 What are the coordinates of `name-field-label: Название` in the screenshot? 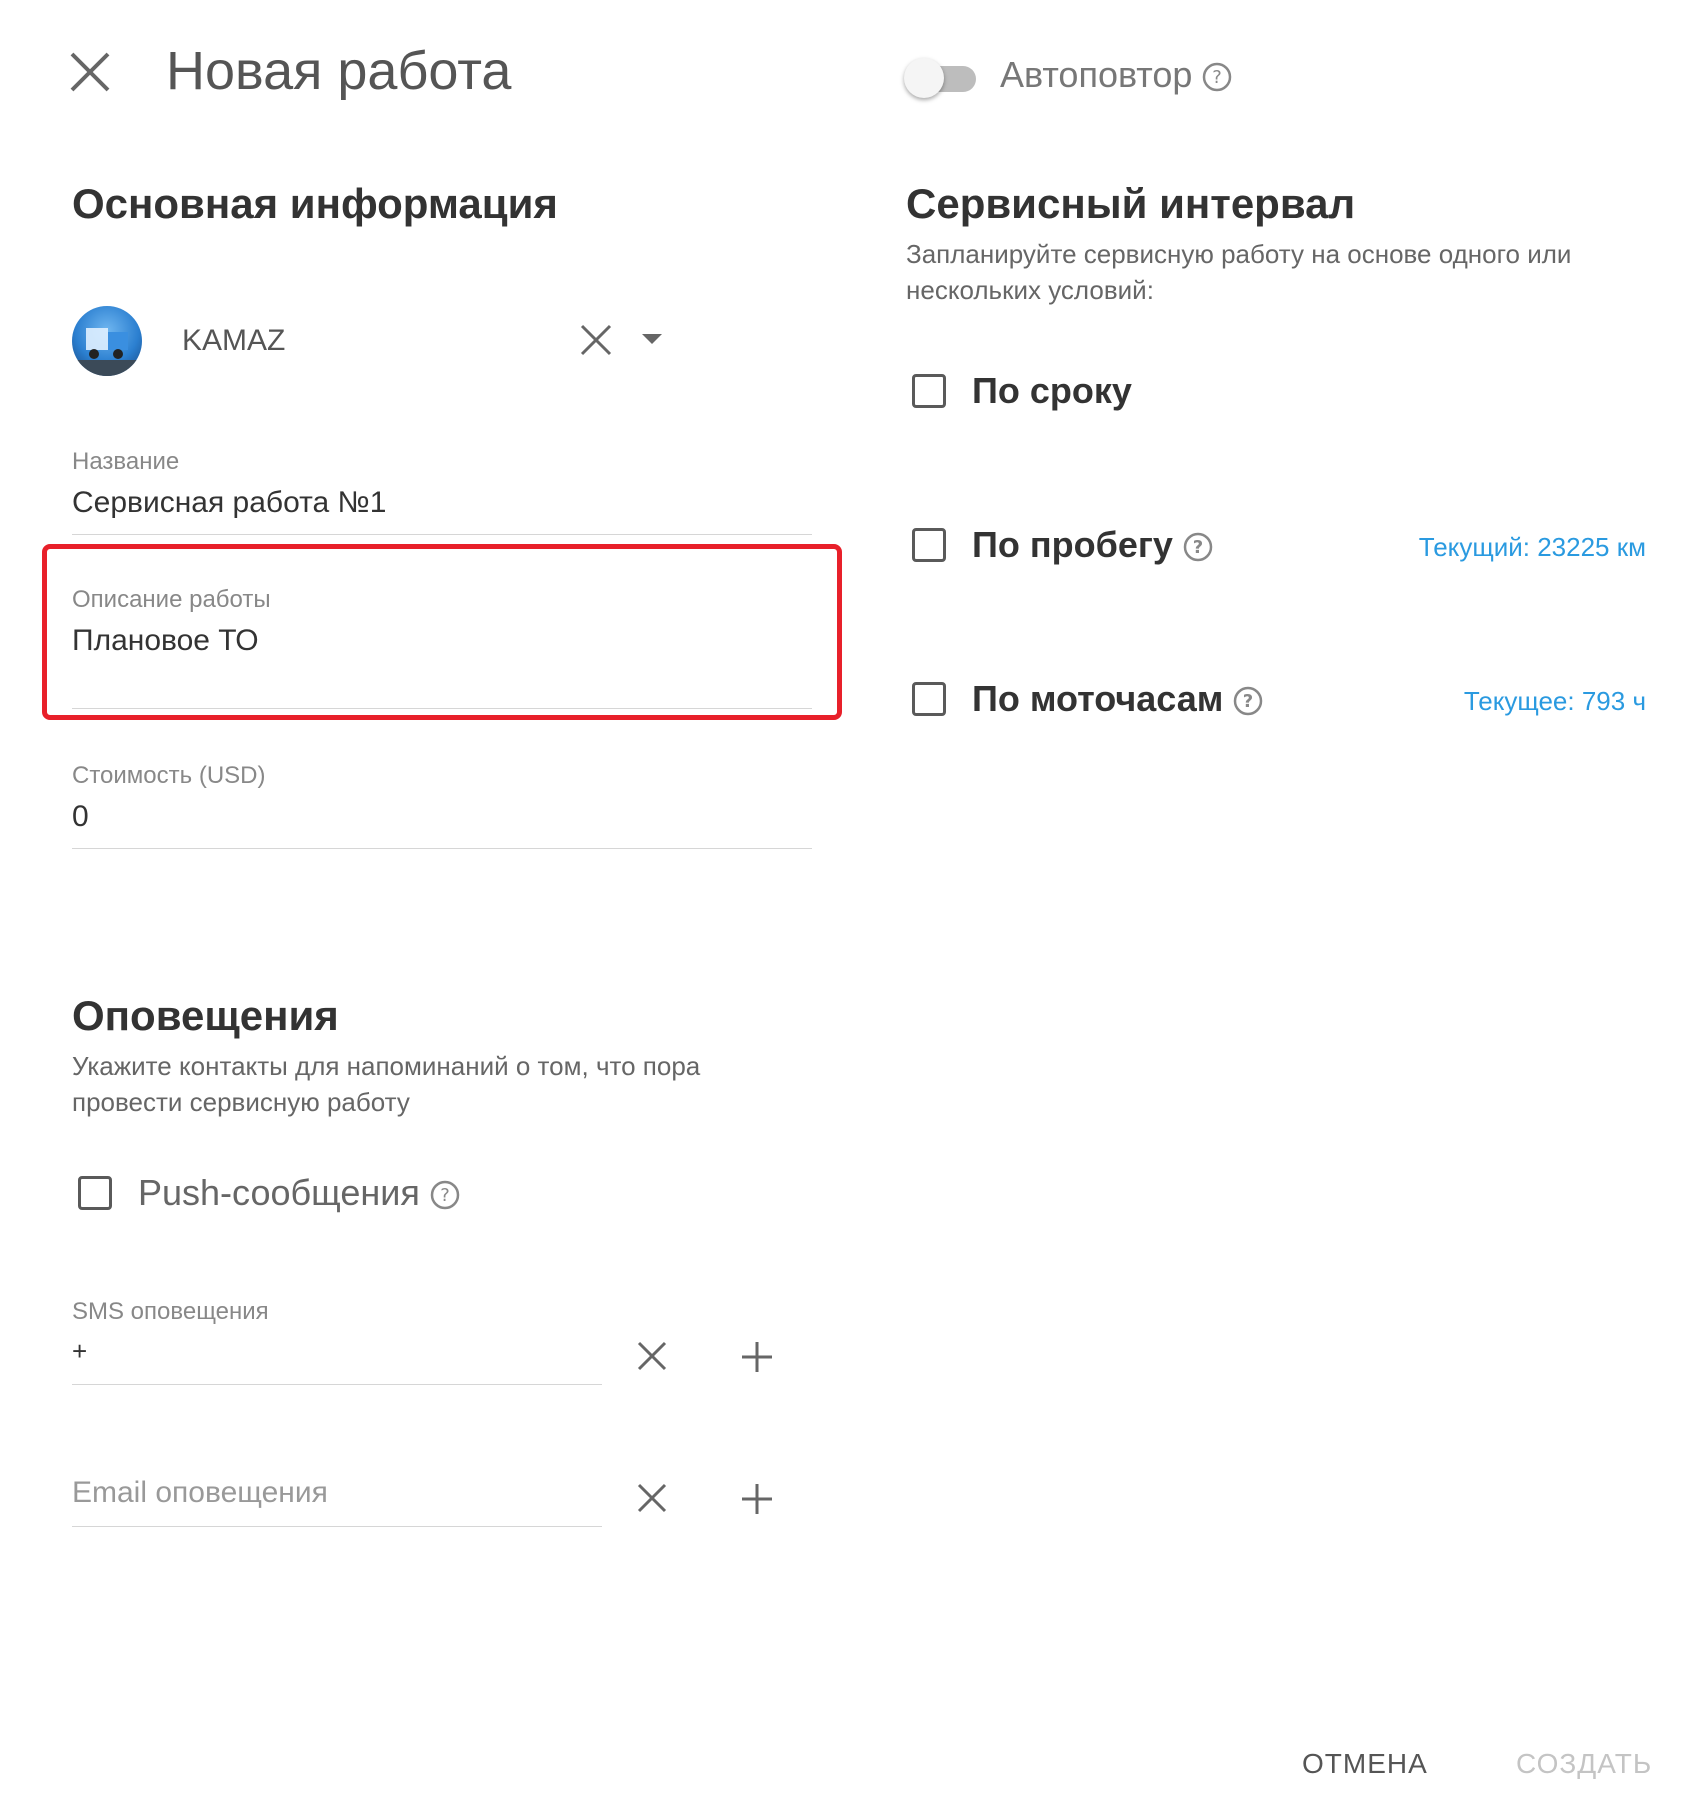 It's located at (126, 461).